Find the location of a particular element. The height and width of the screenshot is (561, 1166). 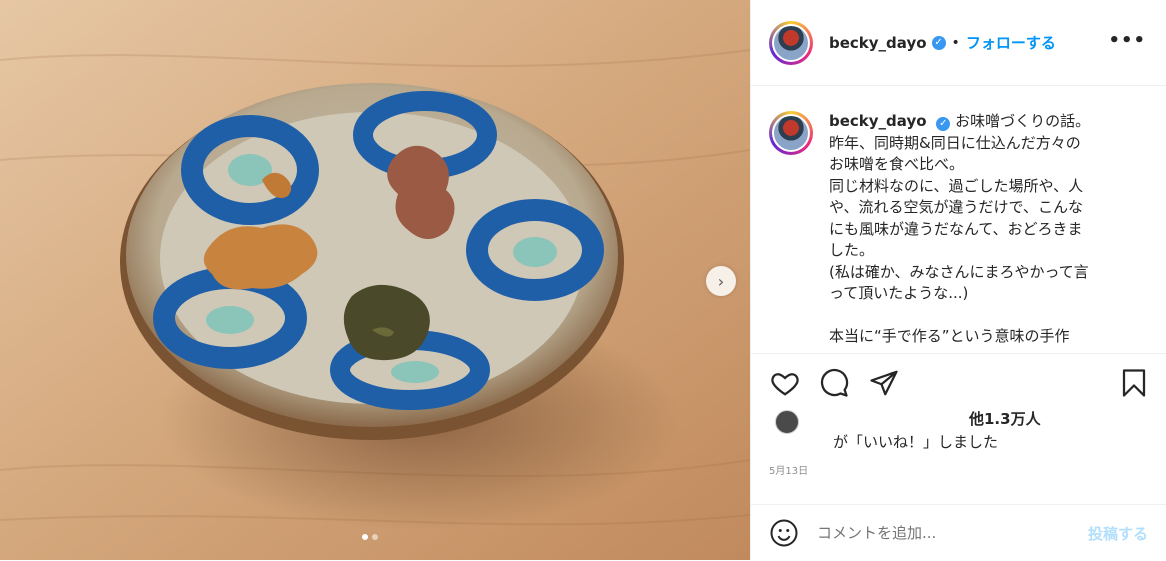

comment-input is located at coordinates (937, 533).